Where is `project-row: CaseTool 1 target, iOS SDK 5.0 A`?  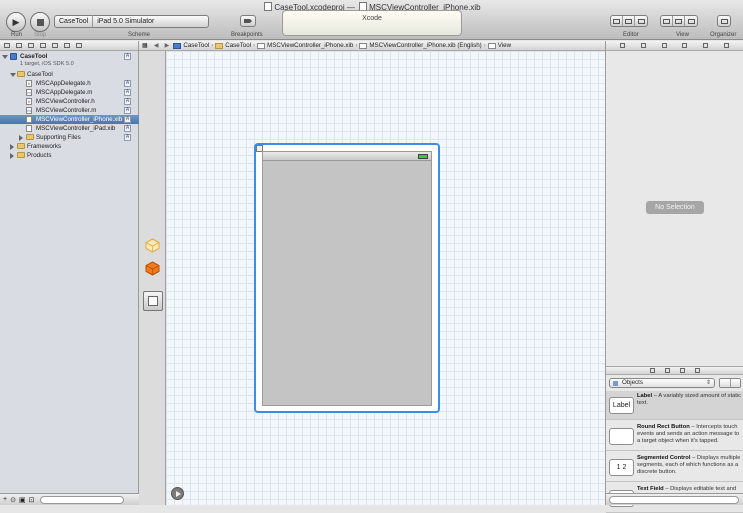 project-row: CaseTool 1 target, iOS SDK 5.0 A is located at coordinates (69, 60).